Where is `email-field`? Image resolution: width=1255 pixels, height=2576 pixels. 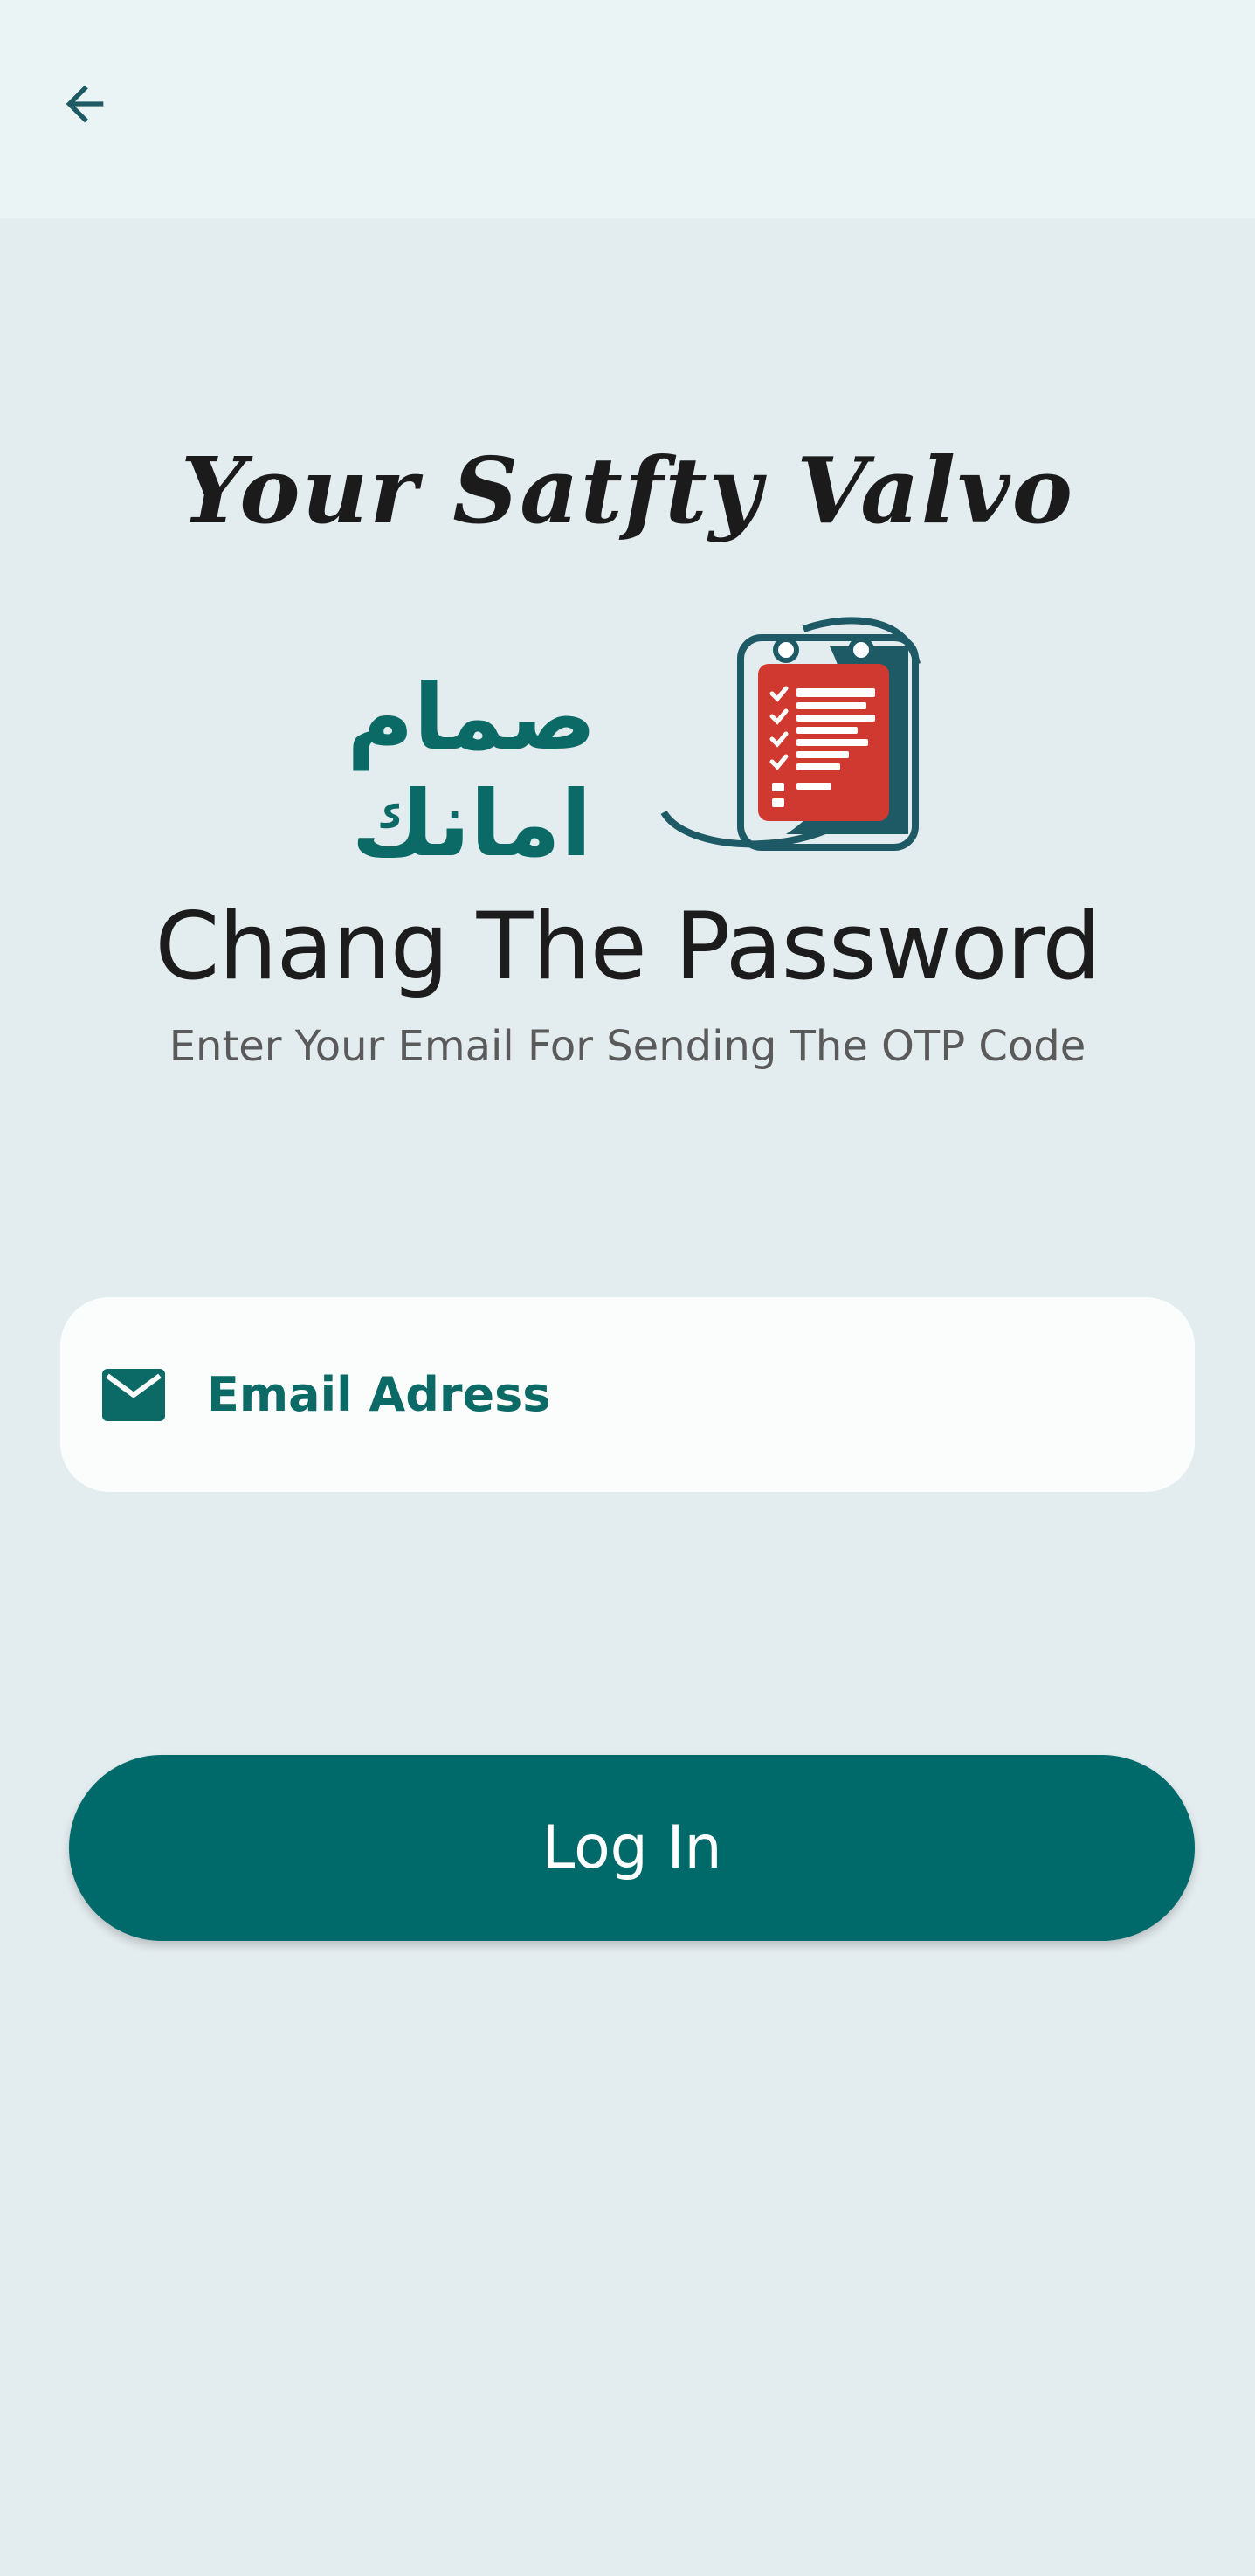
email-field is located at coordinates (627, 1394).